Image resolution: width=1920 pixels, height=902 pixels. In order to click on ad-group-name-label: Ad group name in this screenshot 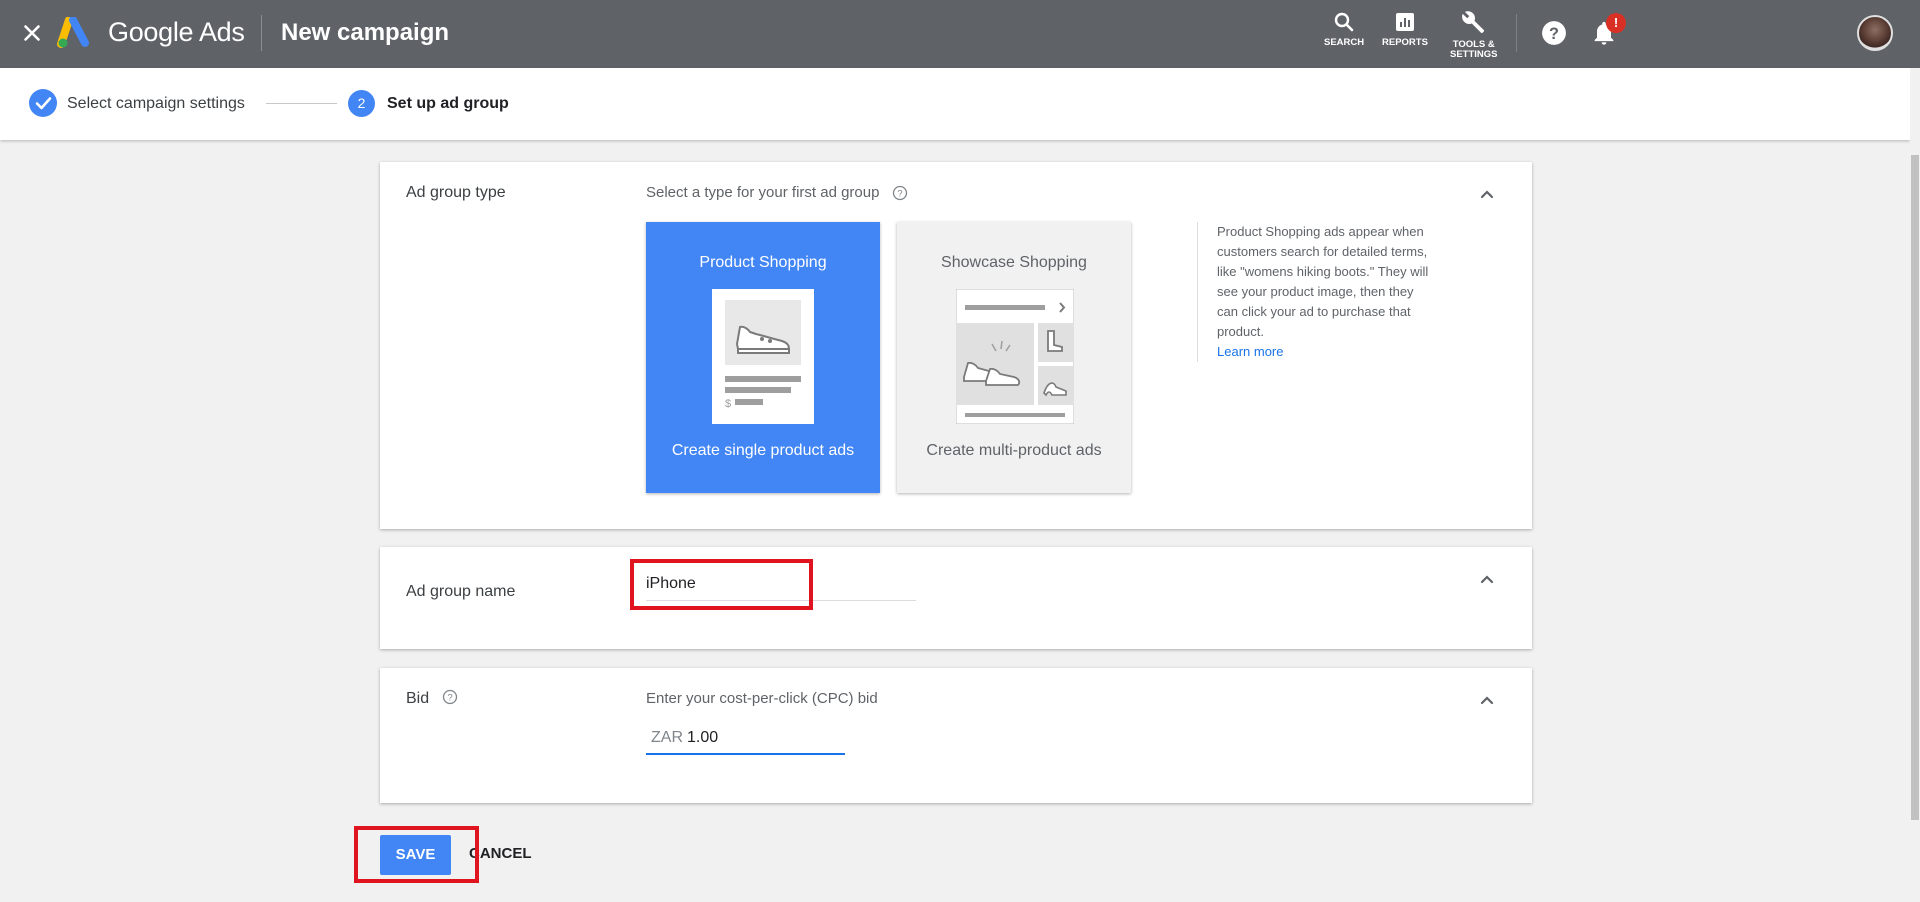, I will do `click(461, 591)`.